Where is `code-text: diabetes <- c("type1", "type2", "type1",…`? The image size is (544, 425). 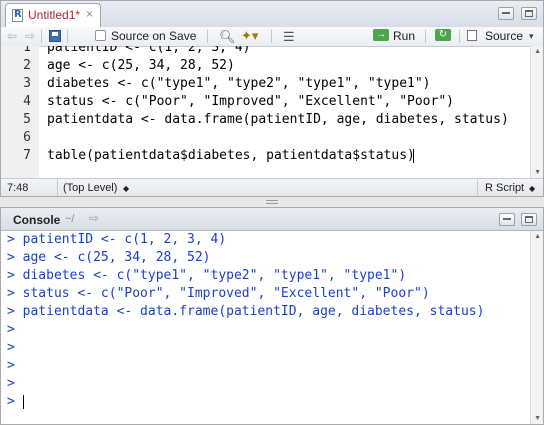
code-text: diabetes <- c("type1", "type2", "type1",… is located at coordinates (239, 83).